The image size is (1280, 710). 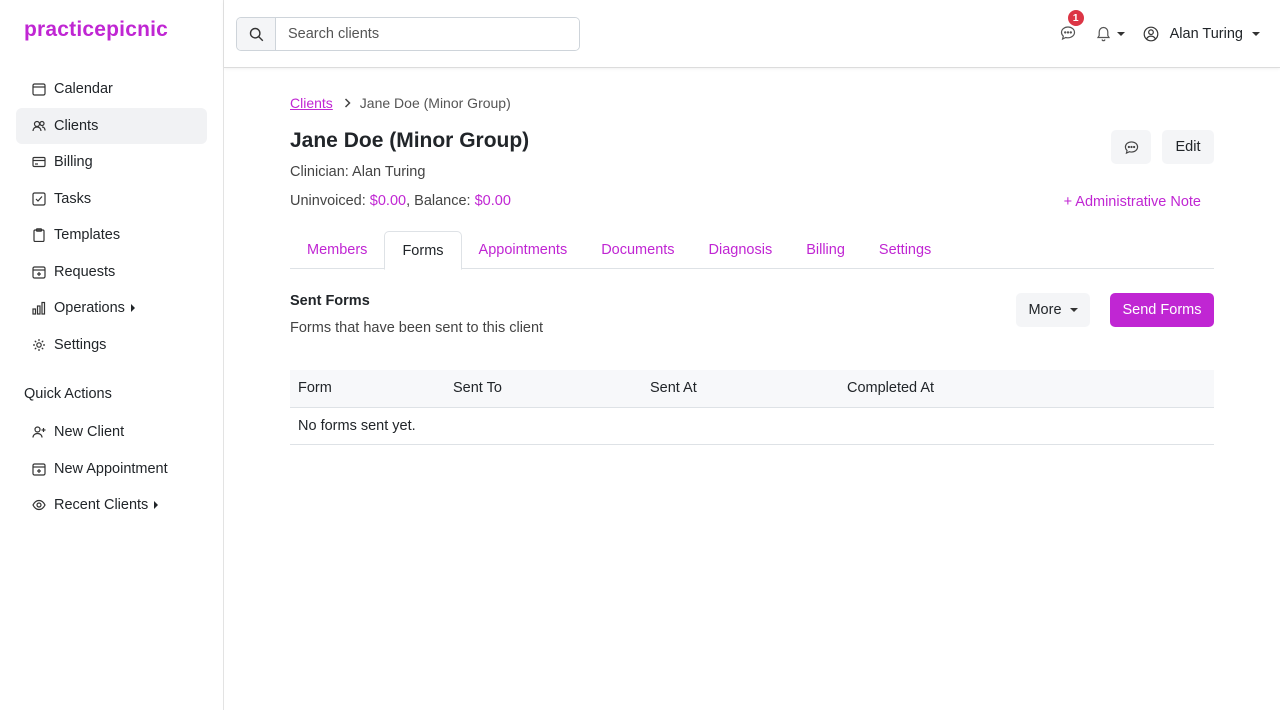 I want to click on notifications-dropdown, so click(x=1110, y=34).